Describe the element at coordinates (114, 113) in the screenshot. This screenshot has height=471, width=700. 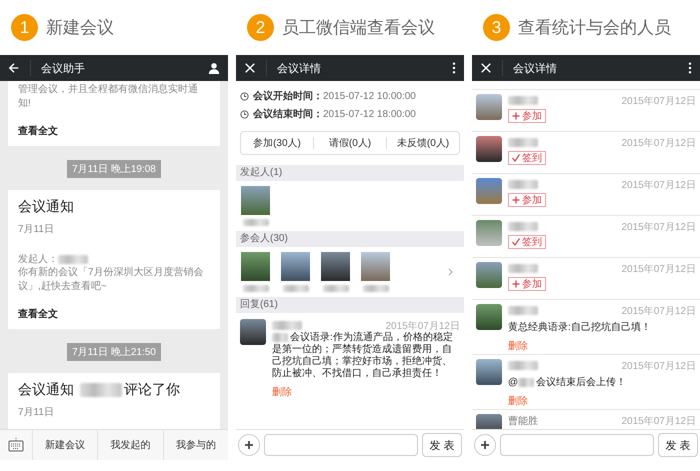
I see `message-card: 管理会议，并且全程都有微信消息实时通知! 查看全文` at that location.